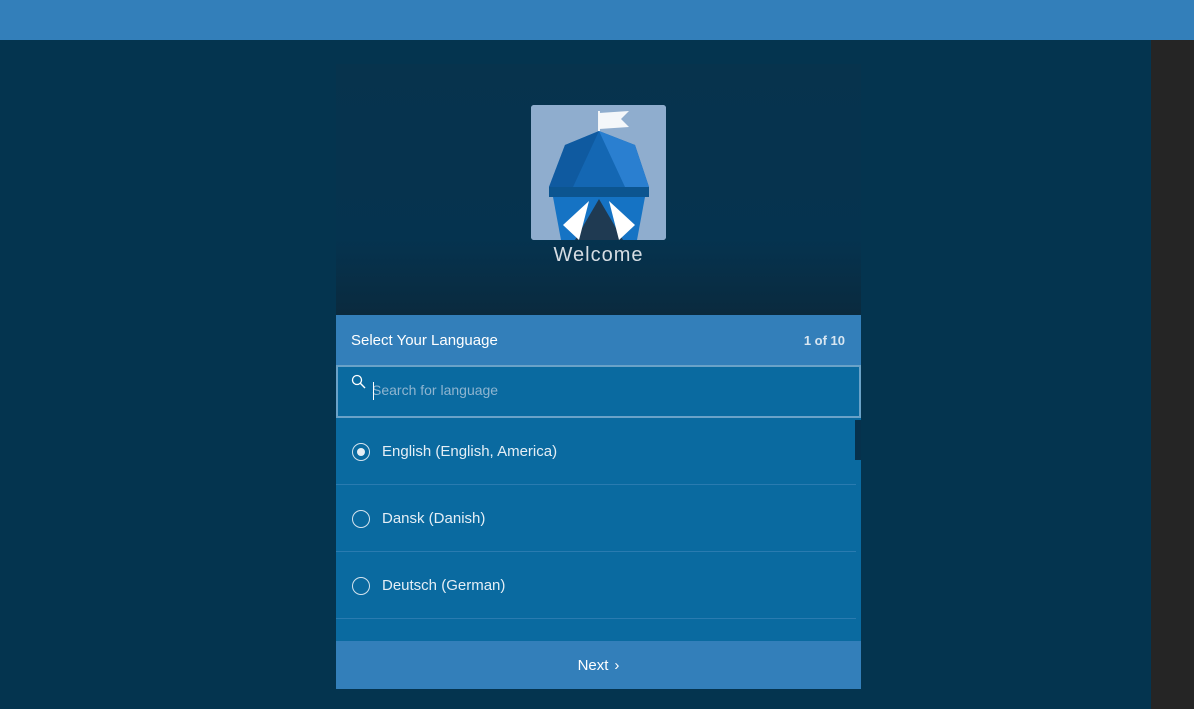 The image size is (1194, 709). Describe the element at coordinates (598, 172) in the screenshot. I see `app-logo` at that location.